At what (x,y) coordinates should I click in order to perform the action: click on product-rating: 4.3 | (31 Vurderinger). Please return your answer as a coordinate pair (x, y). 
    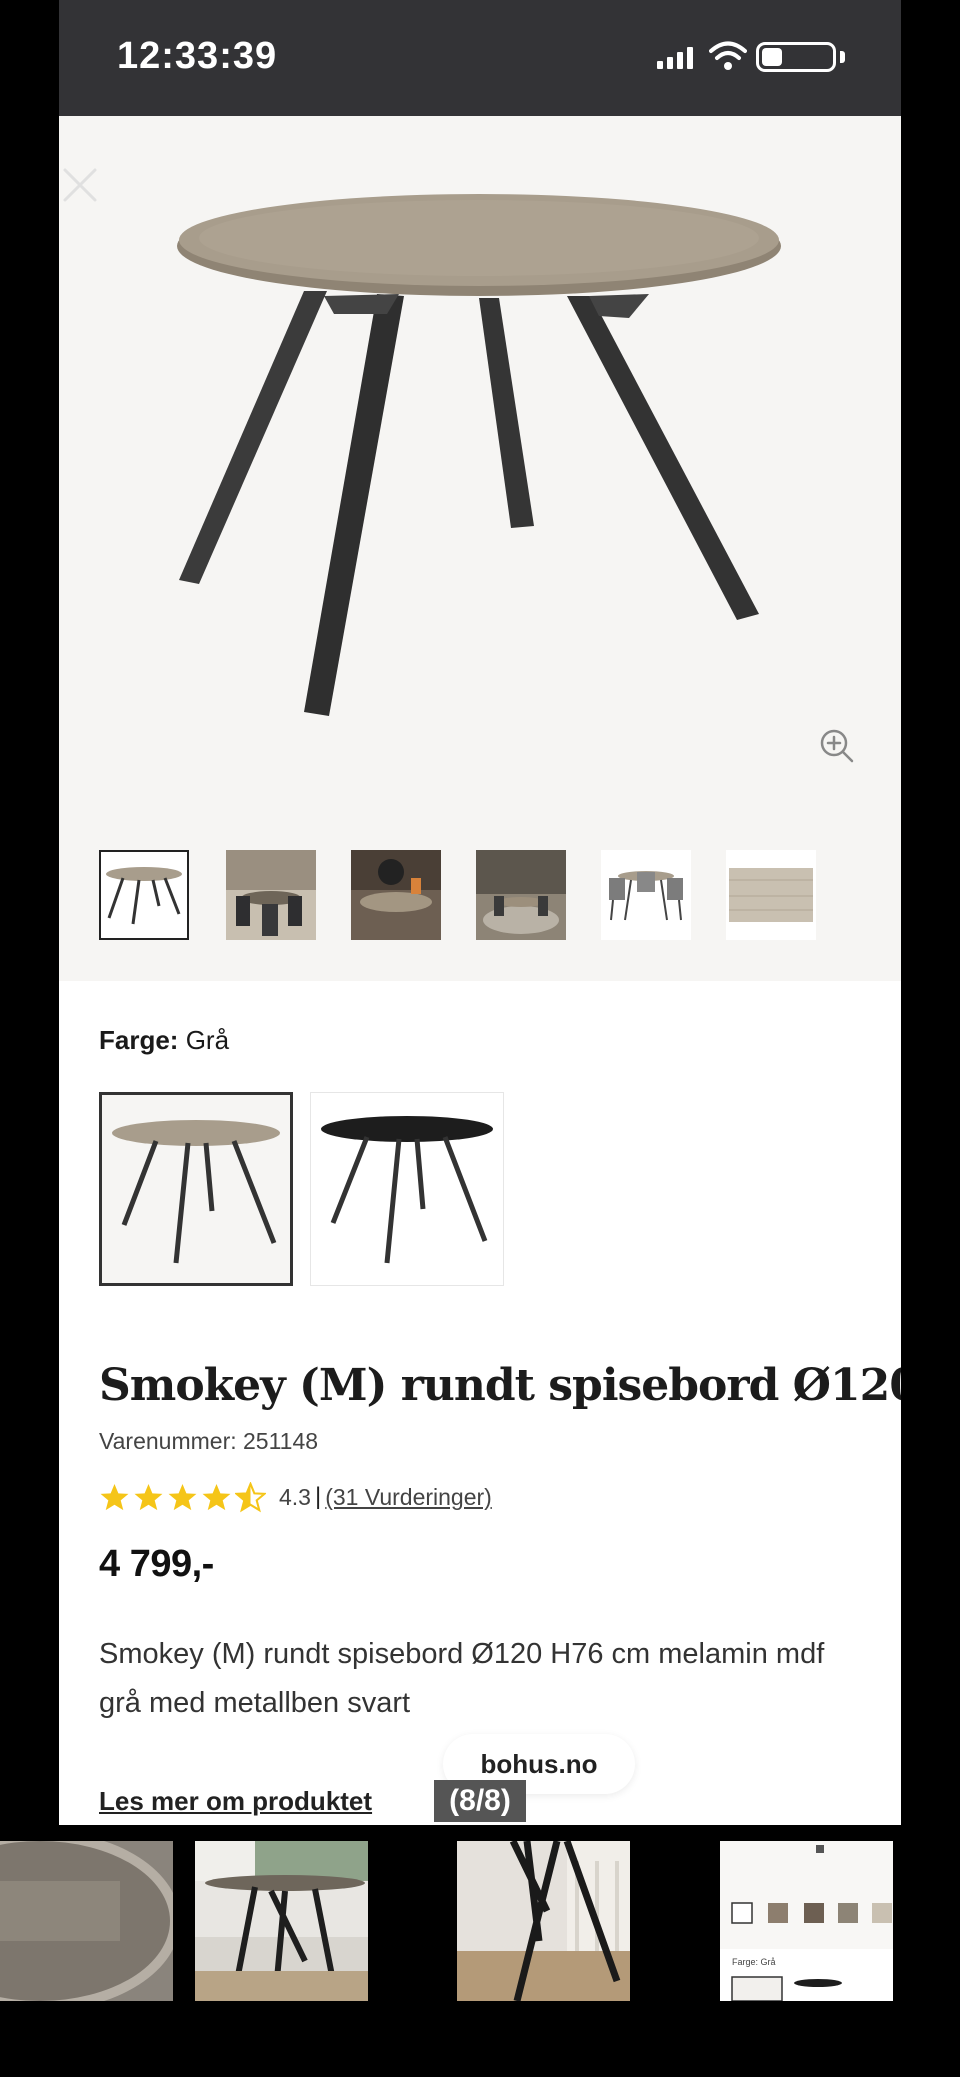
    Looking at the image, I should click on (295, 1497).